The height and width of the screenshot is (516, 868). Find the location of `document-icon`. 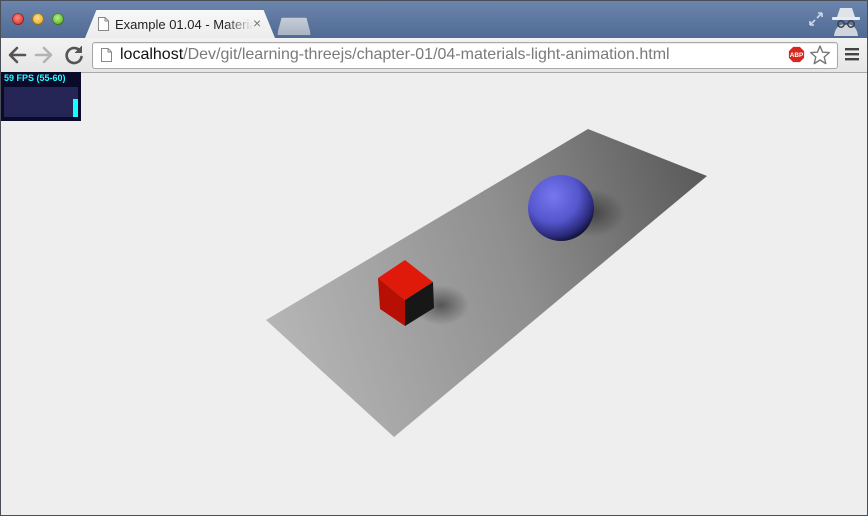

document-icon is located at coordinates (103, 24).